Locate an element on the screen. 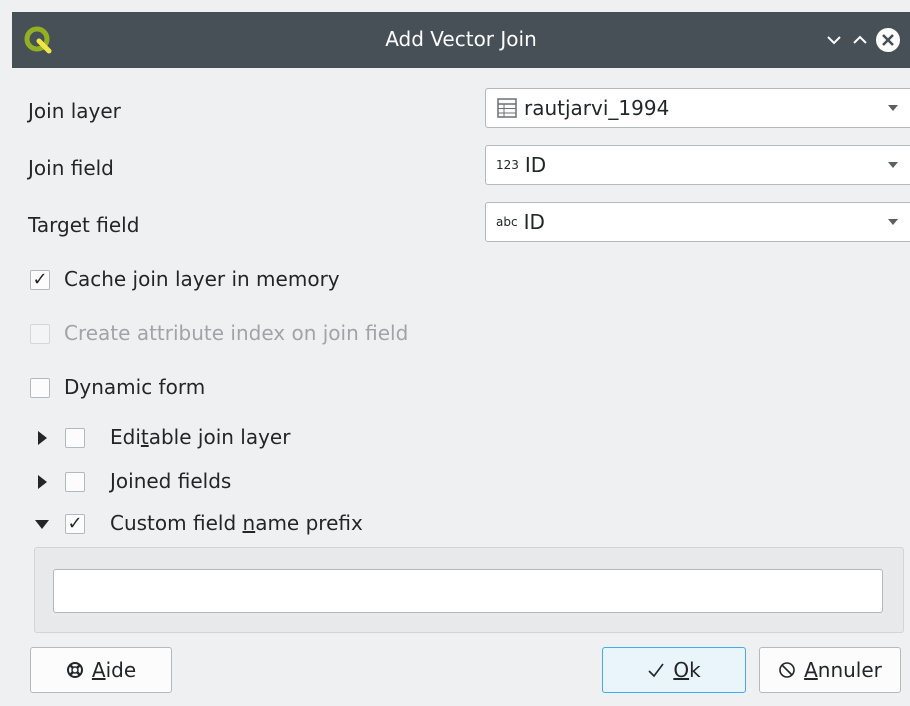  join-field-combo: 123 ID is located at coordinates (697, 165).